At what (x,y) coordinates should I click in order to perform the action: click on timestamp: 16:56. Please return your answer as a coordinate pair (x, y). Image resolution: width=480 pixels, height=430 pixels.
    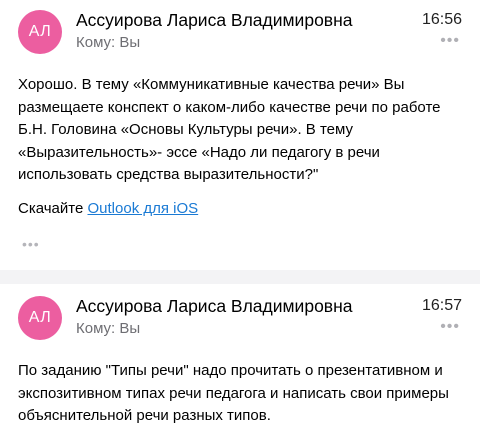
    Looking at the image, I should click on (441, 19).